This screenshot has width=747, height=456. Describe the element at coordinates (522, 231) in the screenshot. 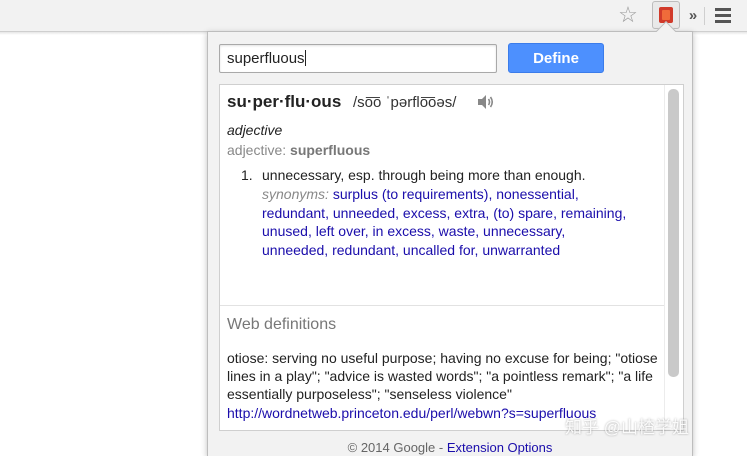

I see `synonym-link: unnecessary` at that location.